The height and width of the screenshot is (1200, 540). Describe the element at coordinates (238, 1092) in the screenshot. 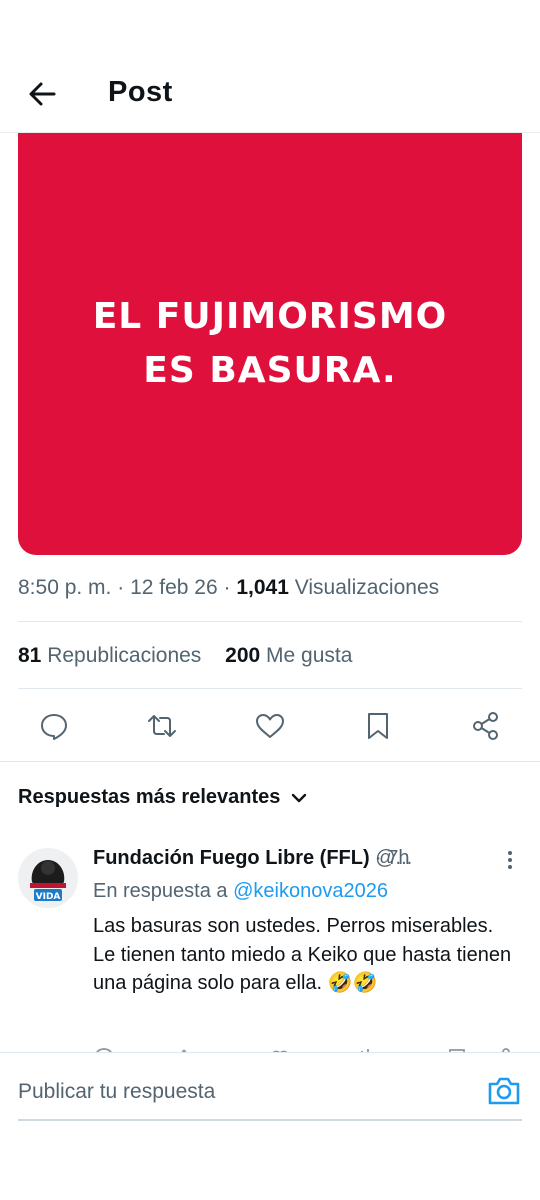

I see `reply-input` at that location.